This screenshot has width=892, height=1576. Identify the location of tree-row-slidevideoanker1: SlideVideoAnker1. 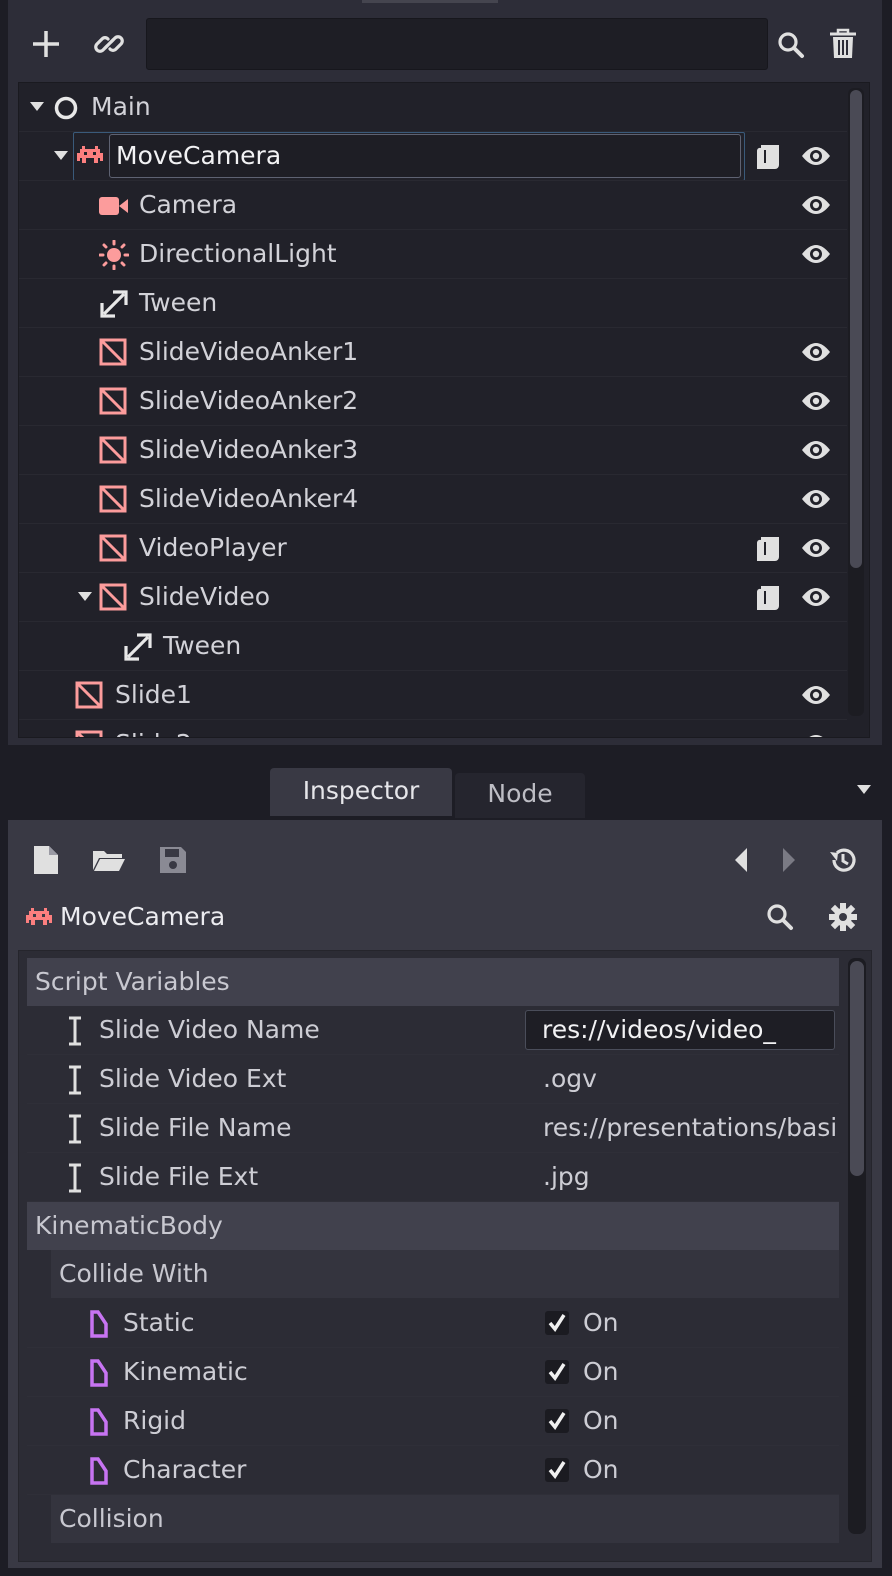
(433, 352).